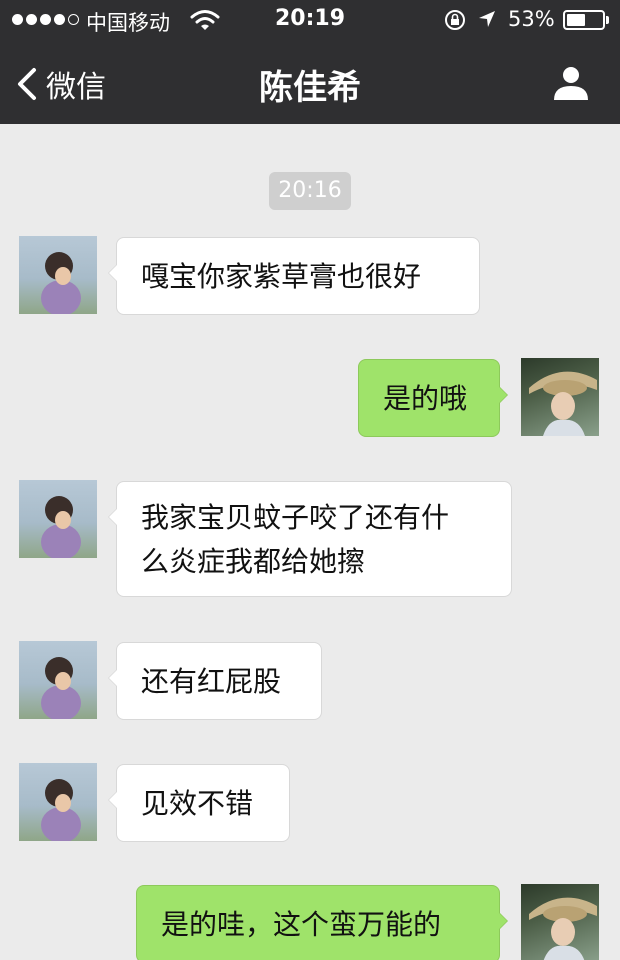 The image size is (620, 960). What do you see at coordinates (487, 19) in the screenshot?
I see `location-icon` at bounding box center [487, 19].